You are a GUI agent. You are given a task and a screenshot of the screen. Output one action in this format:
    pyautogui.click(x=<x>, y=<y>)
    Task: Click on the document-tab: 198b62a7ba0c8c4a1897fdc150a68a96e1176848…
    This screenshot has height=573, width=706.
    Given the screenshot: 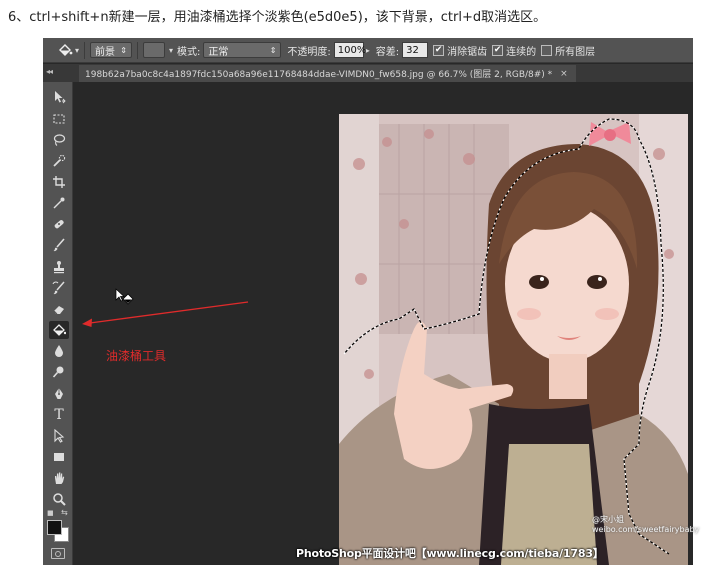 What is the action you would take?
    pyautogui.click(x=327, y=73)
    